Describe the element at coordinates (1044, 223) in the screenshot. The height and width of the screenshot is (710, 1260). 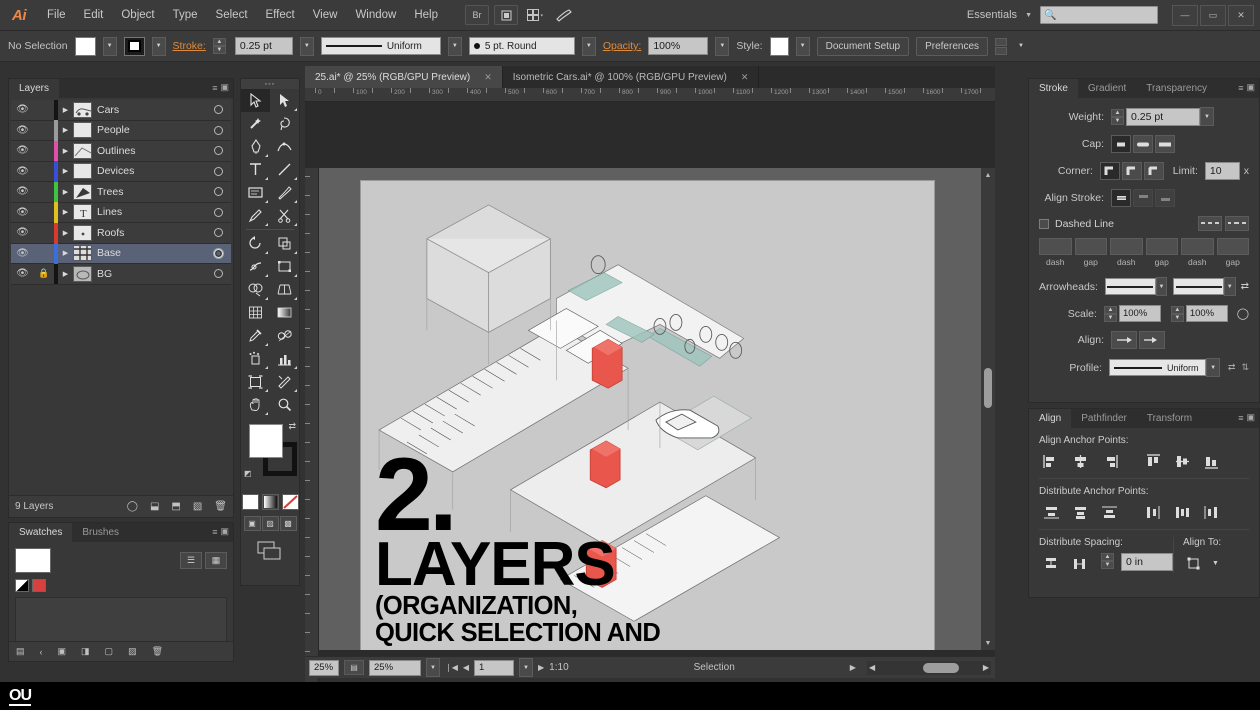
I see `dashed-line-checkbox` at that location.